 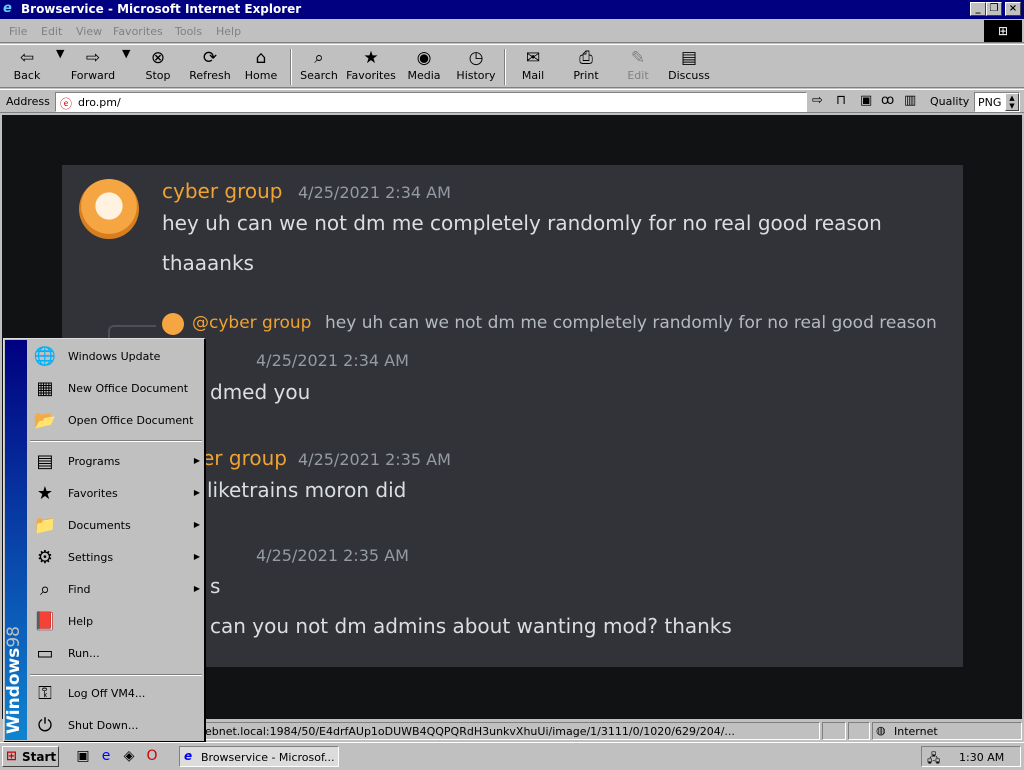 What do you see at coordinates (7, 8) in the screenshot?
I see `ie-logo-icon: e` at bounding box center [7, 8].